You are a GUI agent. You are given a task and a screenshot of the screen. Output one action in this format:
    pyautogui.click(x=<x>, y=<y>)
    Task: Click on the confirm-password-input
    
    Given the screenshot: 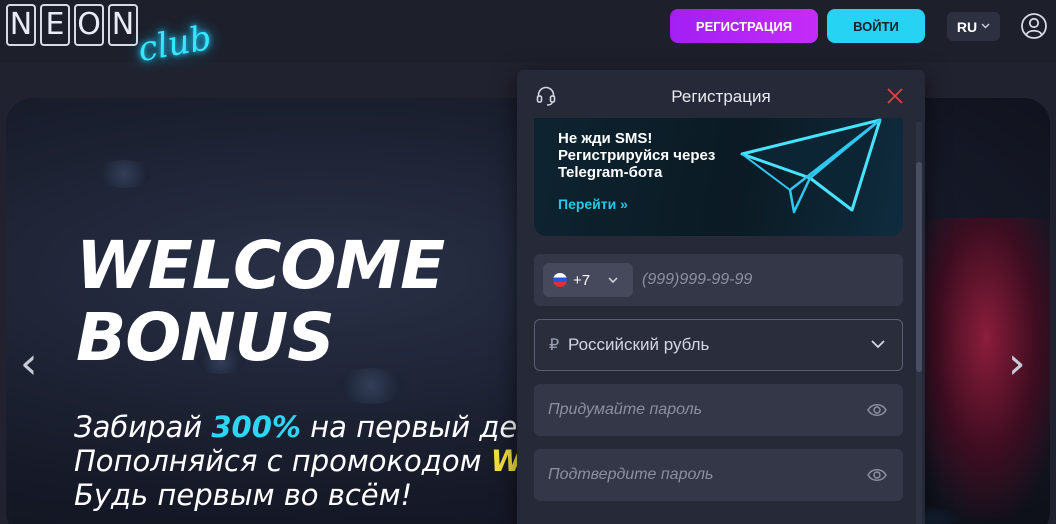 What is the action you would take?
    pyautogui.click(x=698, y=475)
    